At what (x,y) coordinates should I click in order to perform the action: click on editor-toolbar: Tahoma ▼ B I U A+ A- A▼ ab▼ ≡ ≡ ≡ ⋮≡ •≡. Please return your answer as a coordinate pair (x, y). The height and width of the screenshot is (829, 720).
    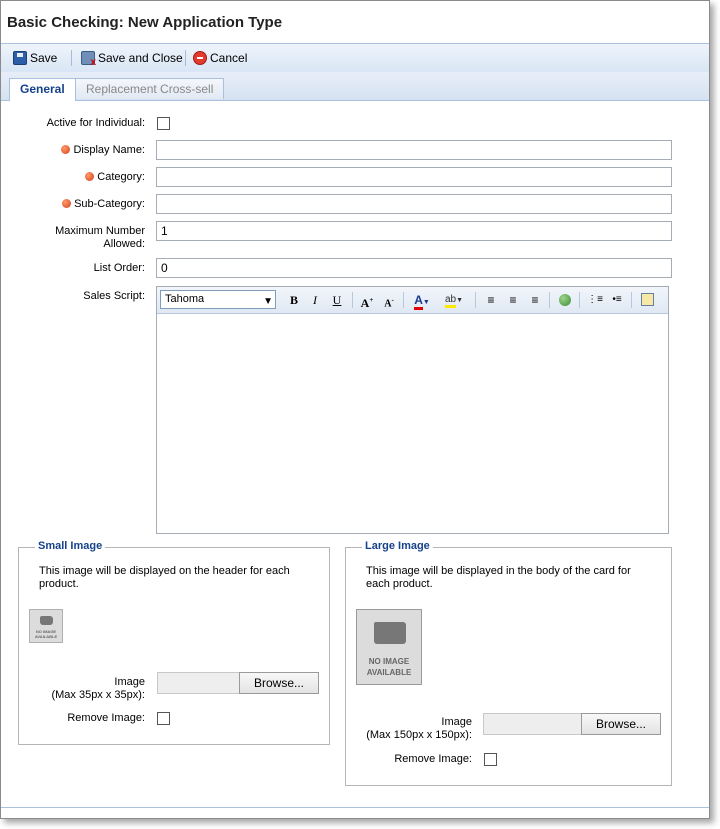
    Looking at the image, I should click on (412, 300).